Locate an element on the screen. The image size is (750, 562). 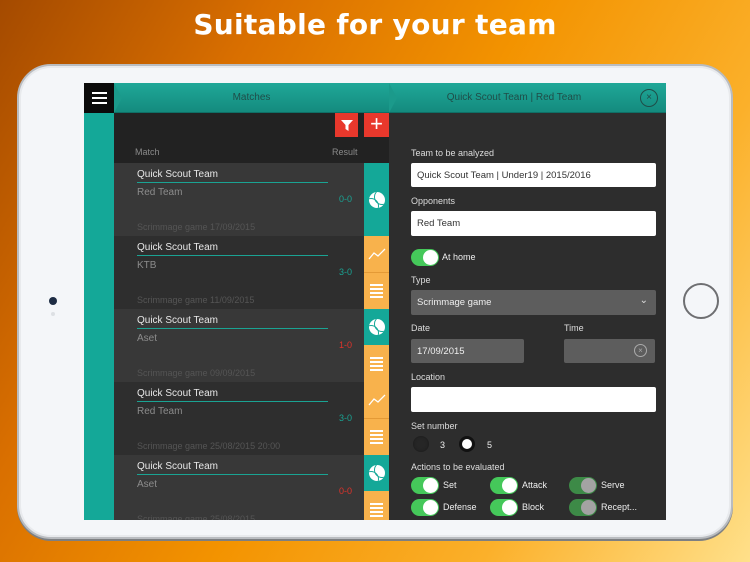
camera-sensor is located at coordinates (53, 314).